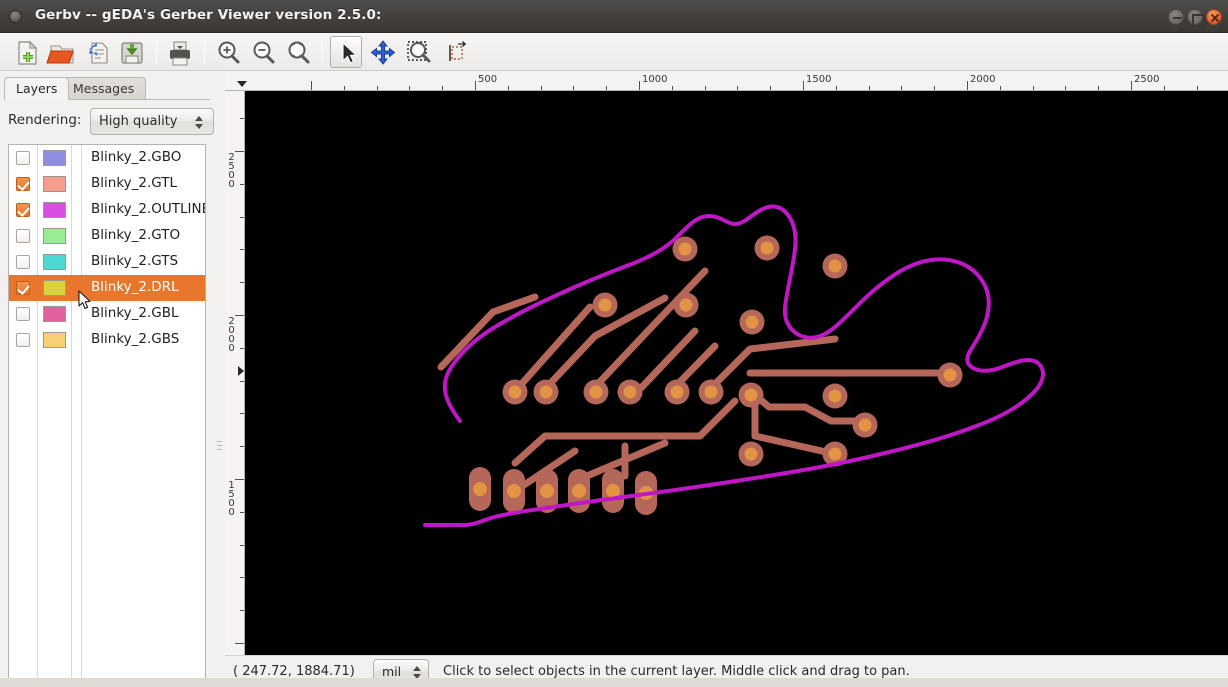 The width and height of the screenshot is (1228, 687). What do you see at coordinates (488, 79) in the screenshot?
I see `ruler-label: 500` at bounding box center [488, 79].